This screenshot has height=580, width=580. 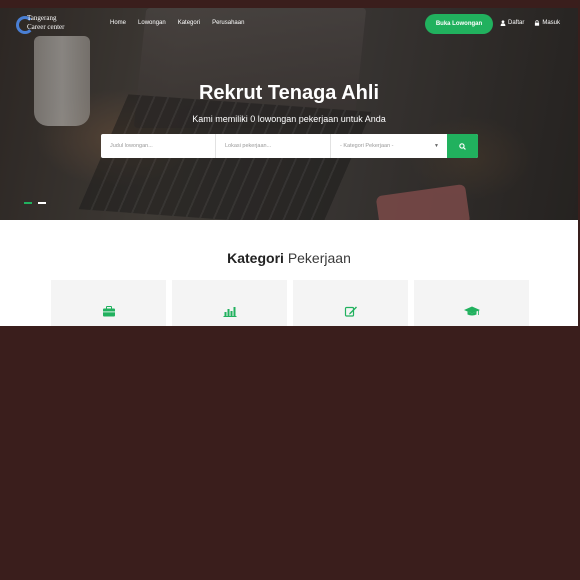 I want to click on slider-dots, so click(x=35, y=203).